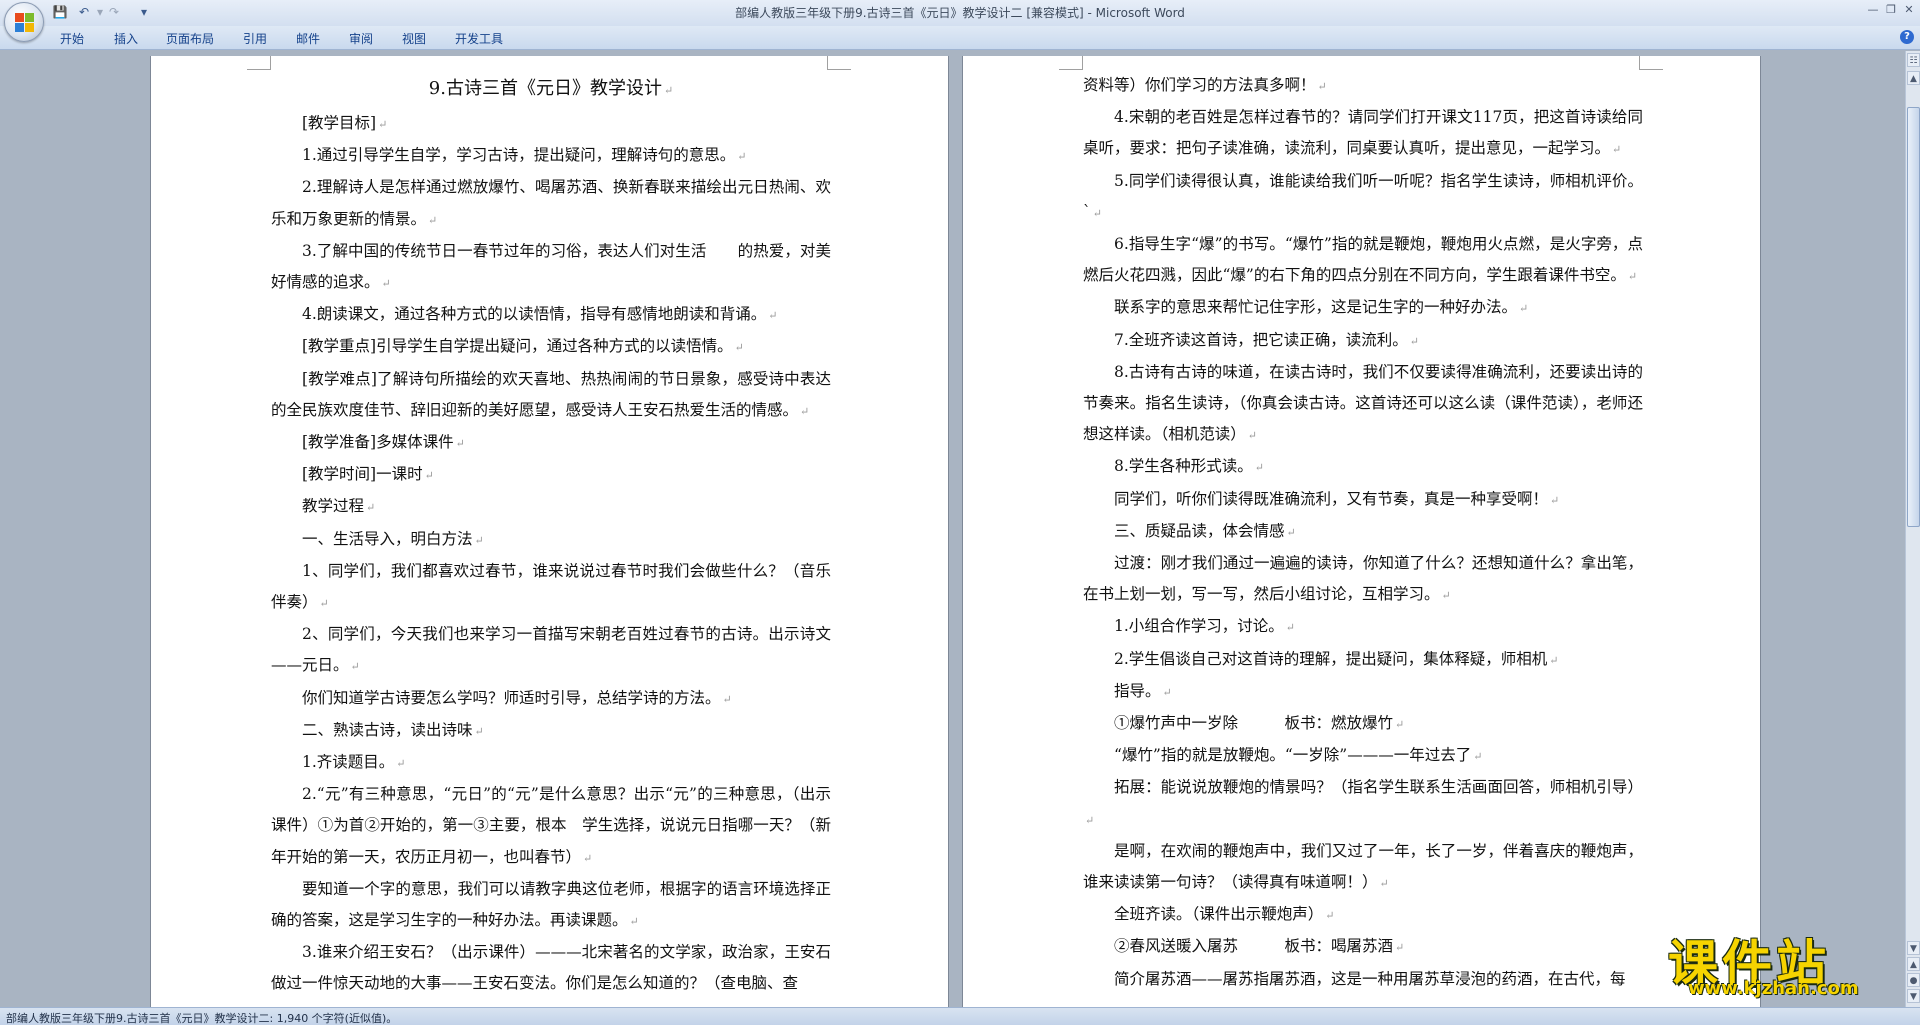 This screenshot has height=1025, width=1920. What do you see at coordinates (1891, 10) in the screenshot?
I see `restore-icon: ❐` at bounding box center [1891, 10].